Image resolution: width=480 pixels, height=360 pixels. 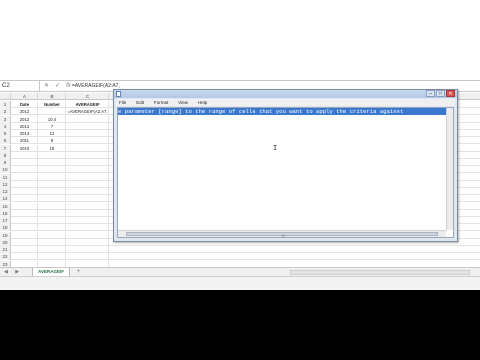 I want to click on maximize-button: □, so click(x=440, y=93).